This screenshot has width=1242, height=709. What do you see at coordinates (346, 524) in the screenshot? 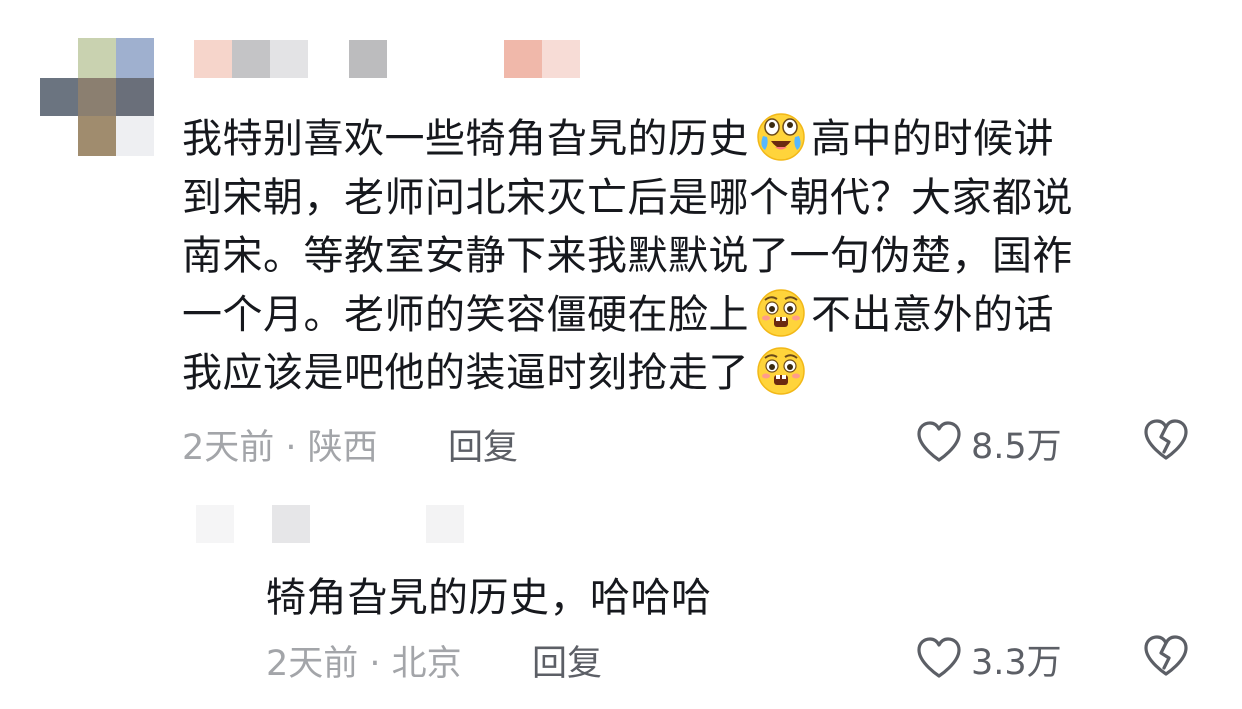
I see `reply-username-blurred` at bounding box center [346, 524].